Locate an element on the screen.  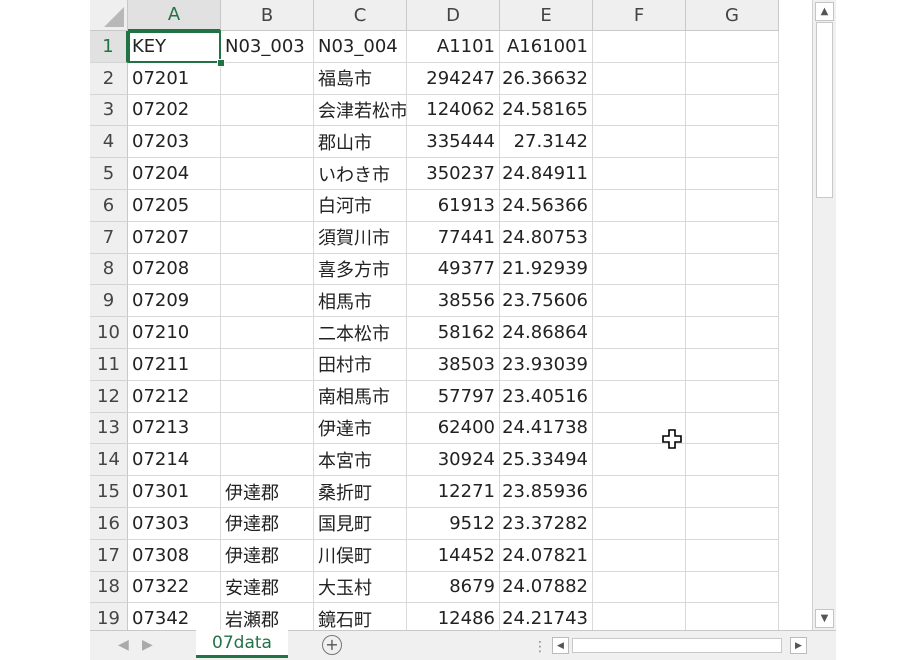
cell-f9 is located at coordinates (639, 301).